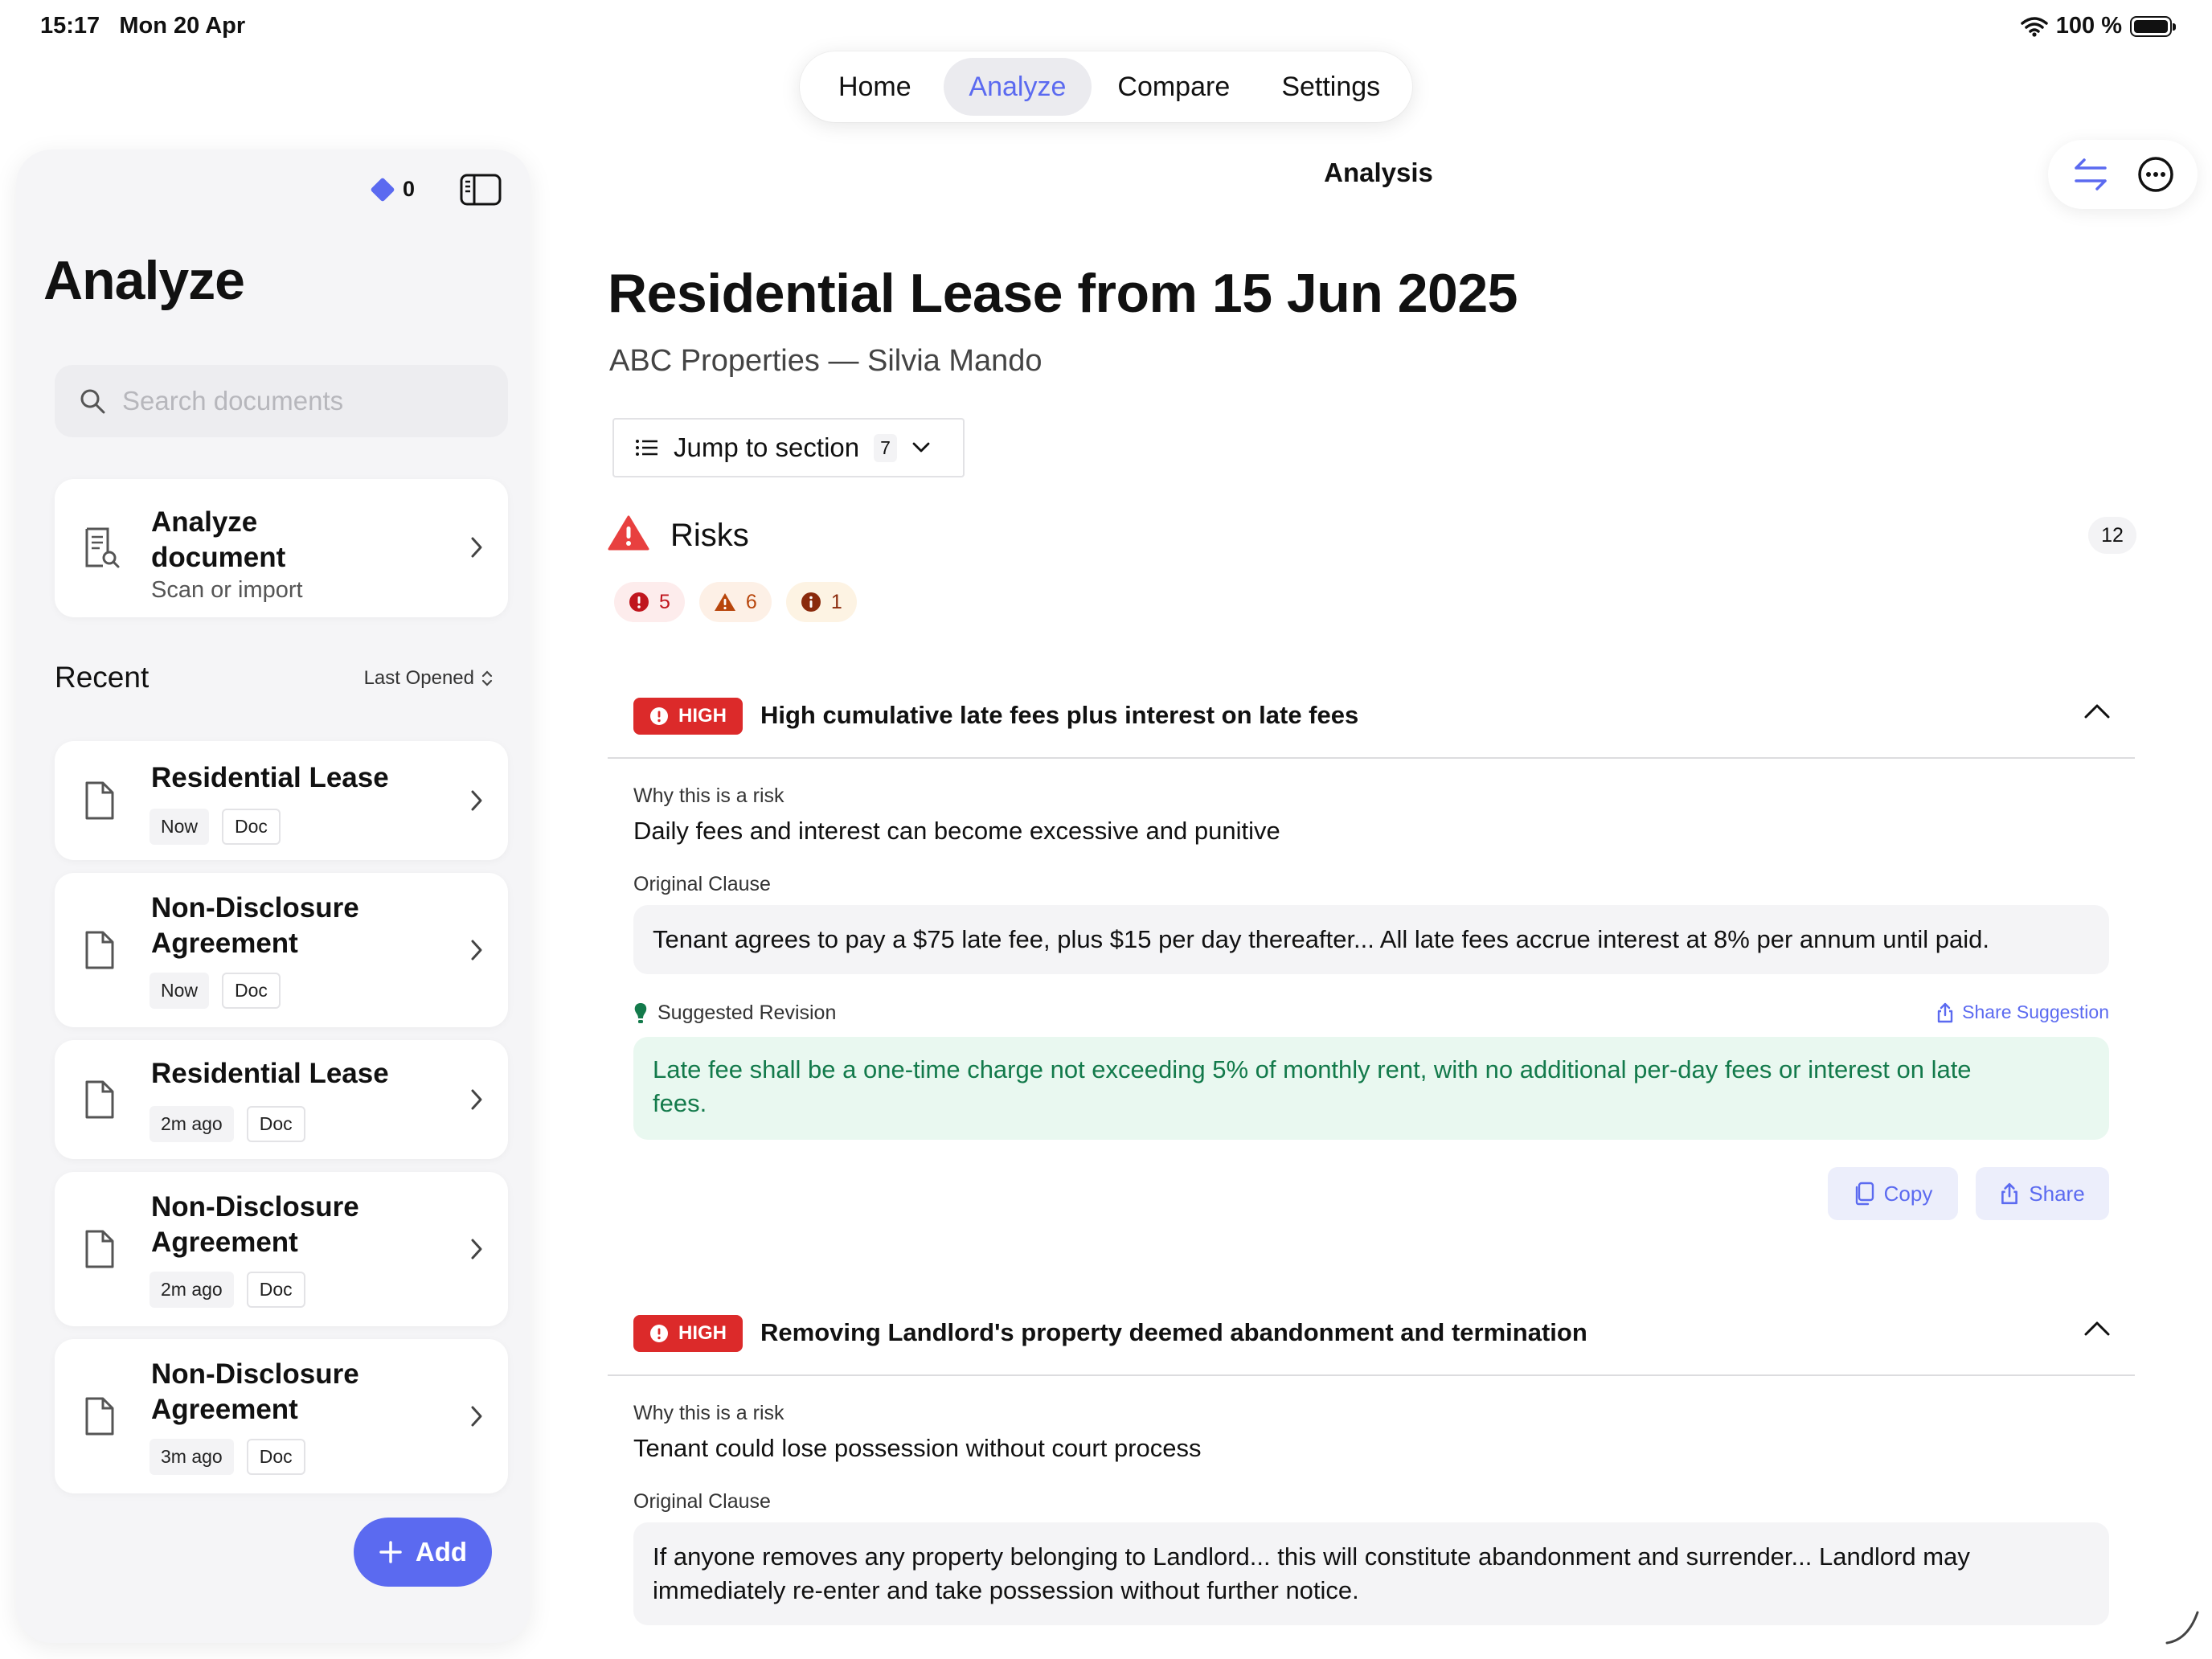 Image resolution: width=2212 pixels, height=1659 pixels. Describe the element at coordinates (144, 280) in the screenshot. I see `sidebar-title: Analyze` at that location.